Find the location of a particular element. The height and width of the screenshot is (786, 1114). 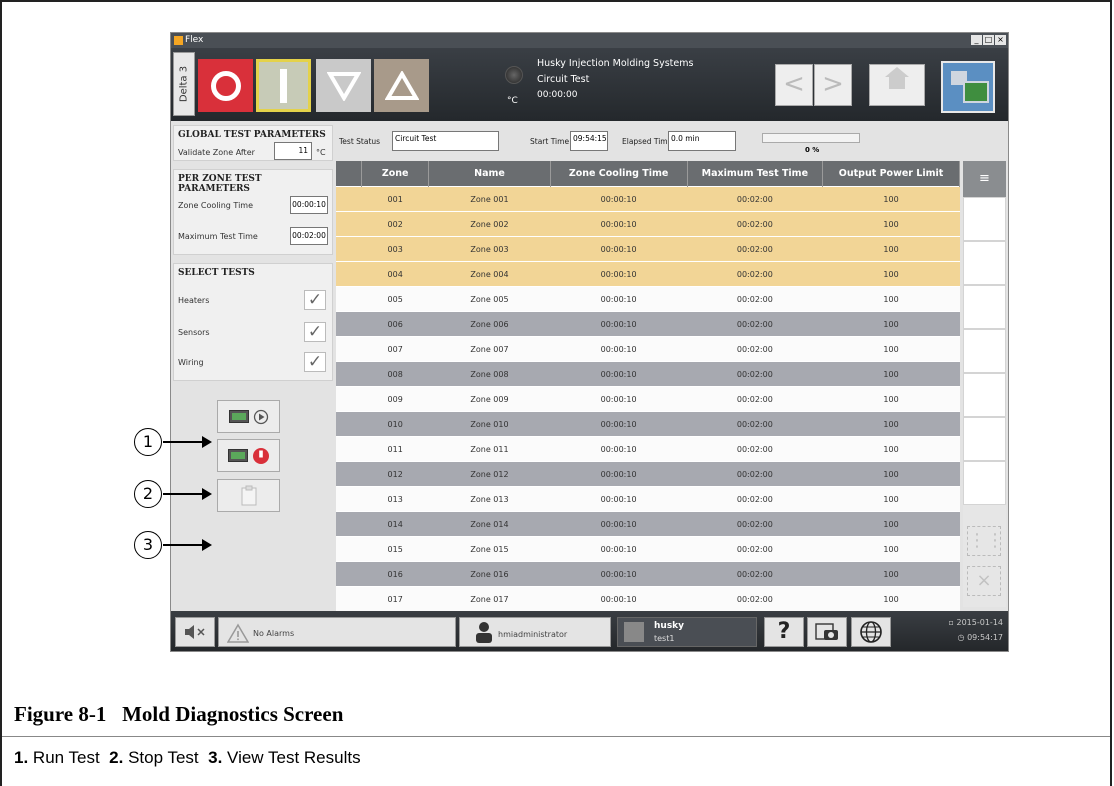

validate-zone-unit: °C is located at coordinates (321, 152).